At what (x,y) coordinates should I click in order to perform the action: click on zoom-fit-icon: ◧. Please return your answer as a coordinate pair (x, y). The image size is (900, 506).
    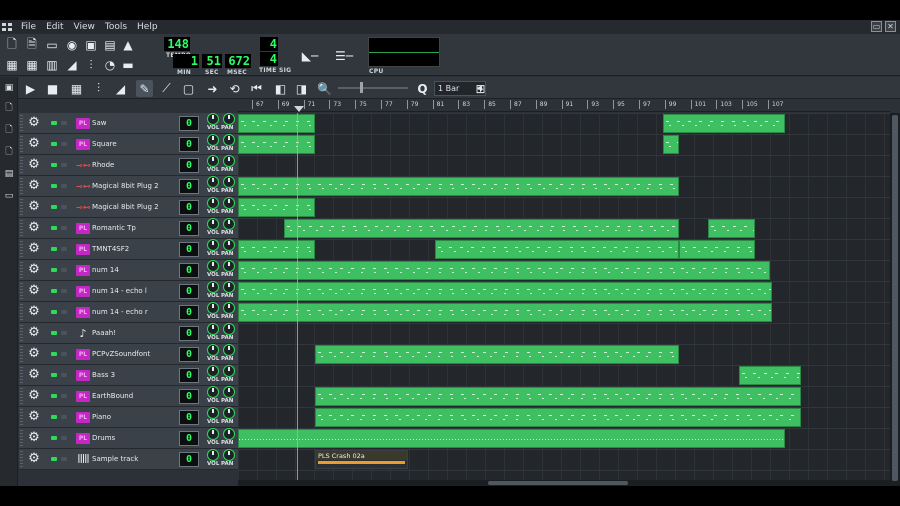
    Looking at the image, I should click on (280, 88).